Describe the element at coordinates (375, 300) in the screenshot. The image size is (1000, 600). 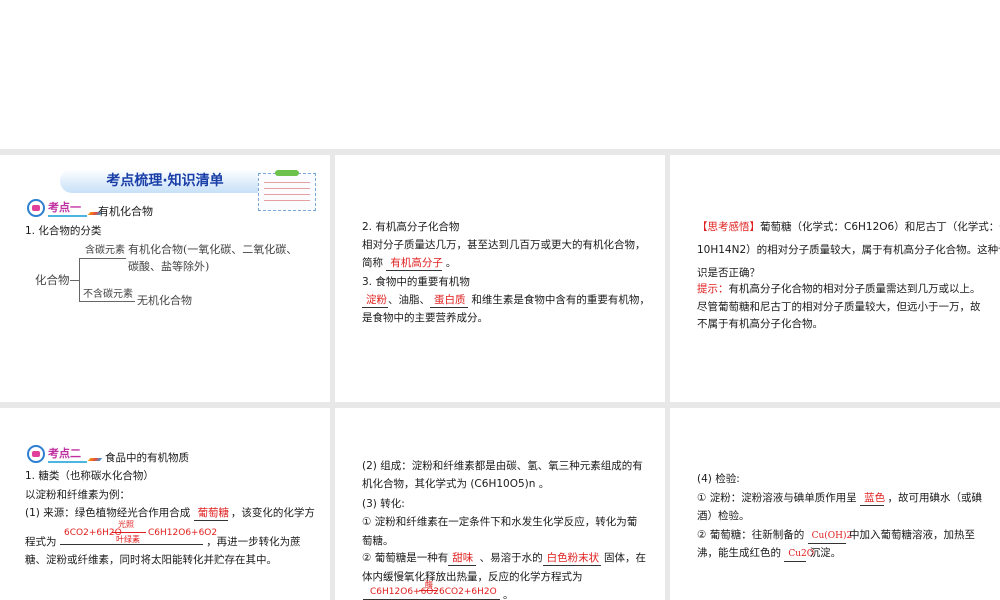
I see `answer-blank: 淀粉` at that location.